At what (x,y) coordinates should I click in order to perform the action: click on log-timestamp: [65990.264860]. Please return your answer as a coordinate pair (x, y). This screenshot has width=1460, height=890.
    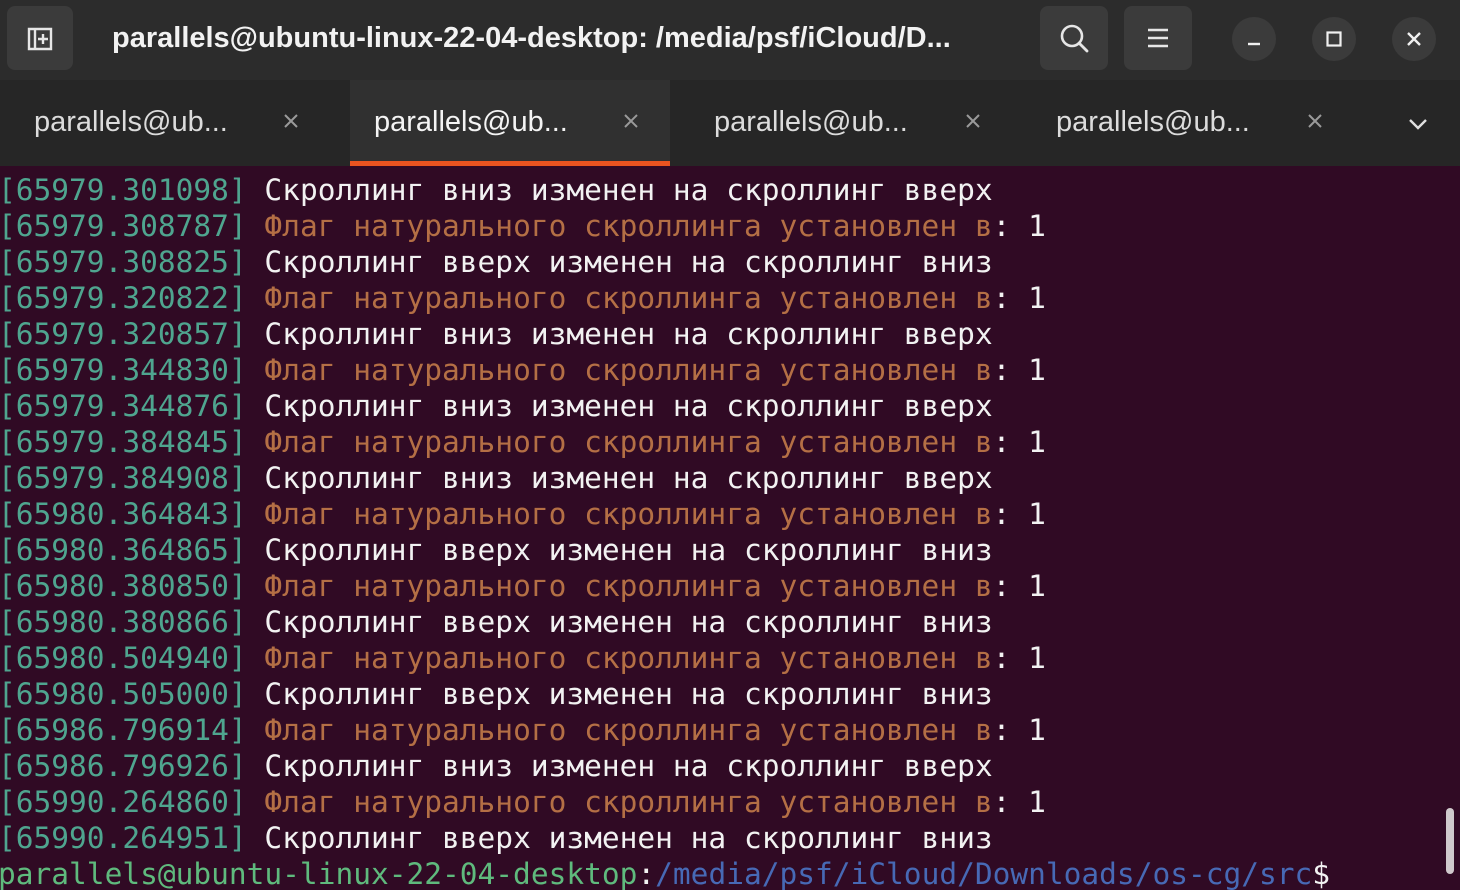
    Looking at the image, I should click on (123, 802).